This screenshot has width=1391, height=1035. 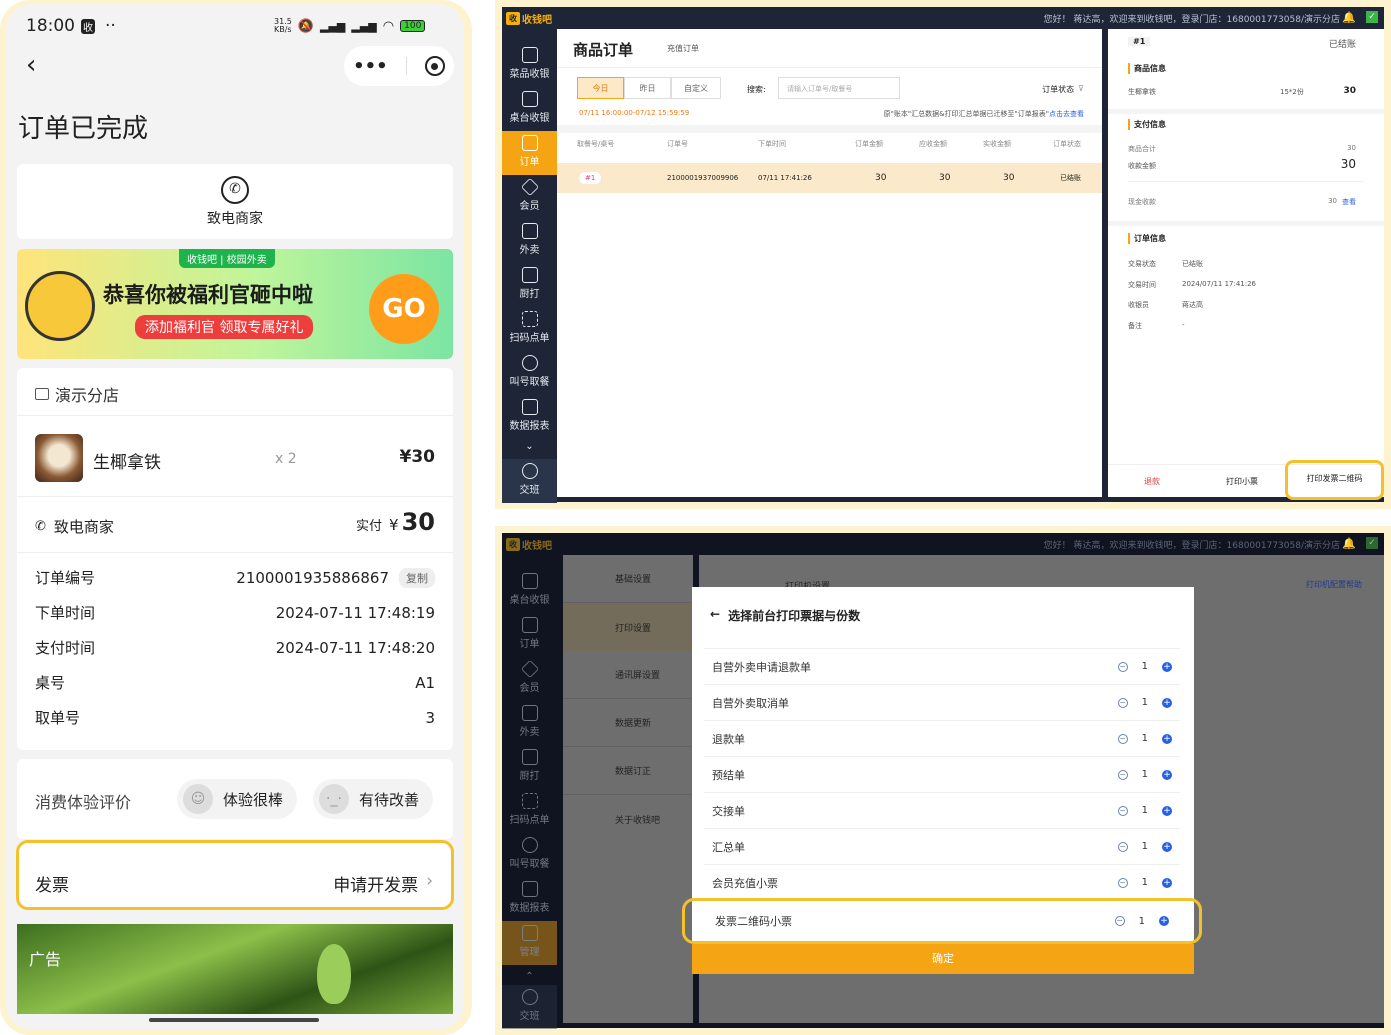 What do you see at coordinates (235, 969) in the screenshot?
I see `ad-banner: 广告` at bounding box center [235, 969].